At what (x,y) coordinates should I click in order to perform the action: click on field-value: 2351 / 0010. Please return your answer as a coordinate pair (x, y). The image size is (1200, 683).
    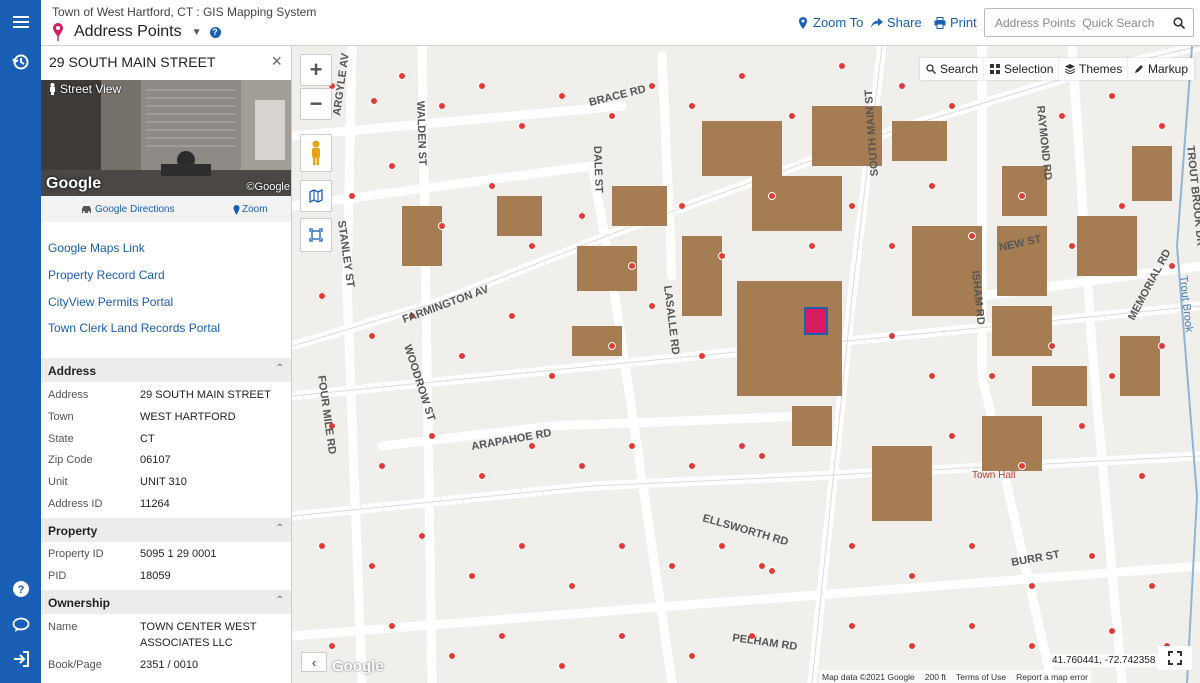
    Looking at the image, I should click on (169, 665).